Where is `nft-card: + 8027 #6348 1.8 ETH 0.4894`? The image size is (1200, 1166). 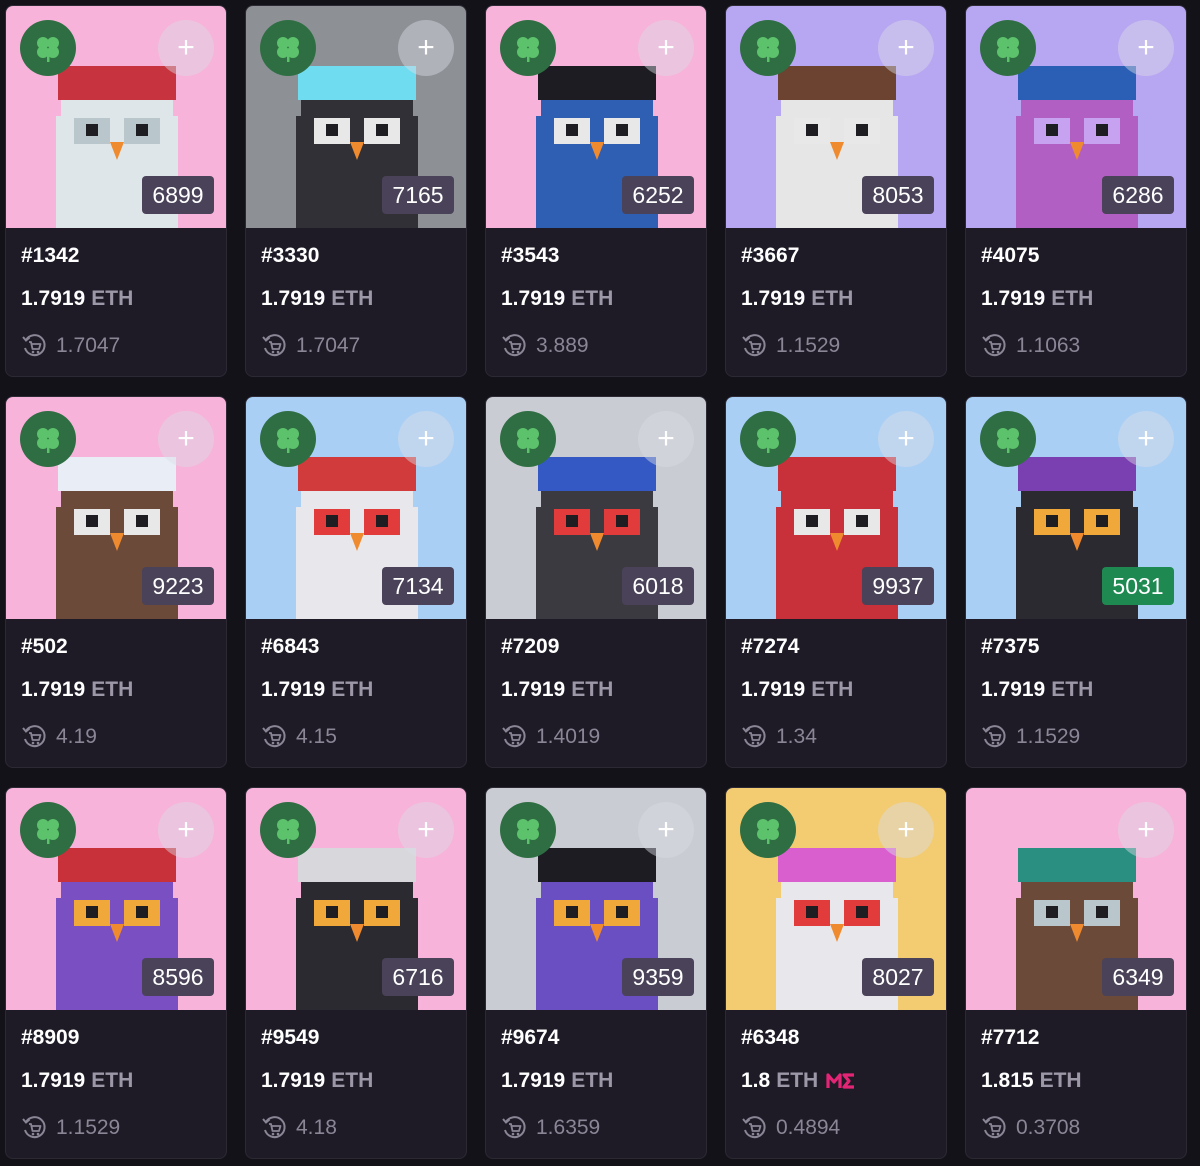 nft-card: + 8027 #6348 1.8 ETH 0.4894 is located at coordinates (836, 973).